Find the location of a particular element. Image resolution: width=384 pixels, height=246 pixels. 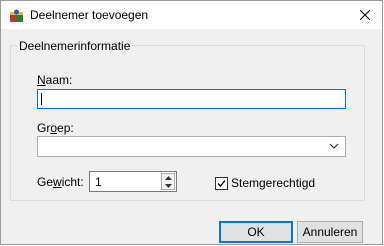

text-caret is located at coordinates (41, 99).